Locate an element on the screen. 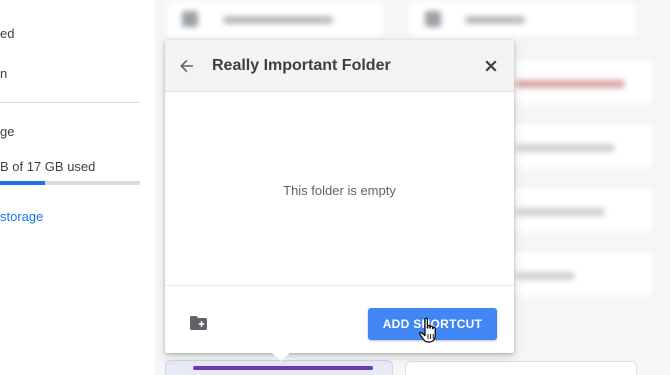 The height and width of the screenshot is (375, 670). arrow-back-icon is located at coordinates (186, 66).